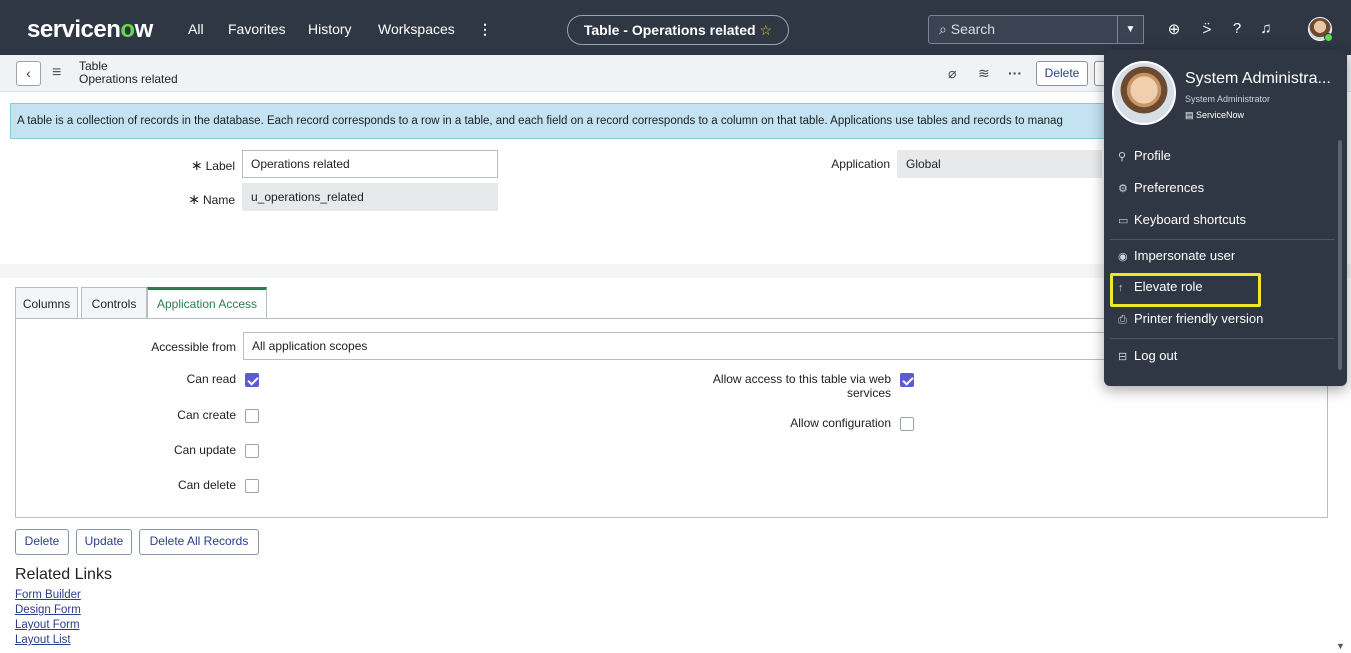 The width and height of the screenshot is (1351, 653). Describe the element at coordinates (1320, 29) in the screenshot. I see `user-avatar` at that location.